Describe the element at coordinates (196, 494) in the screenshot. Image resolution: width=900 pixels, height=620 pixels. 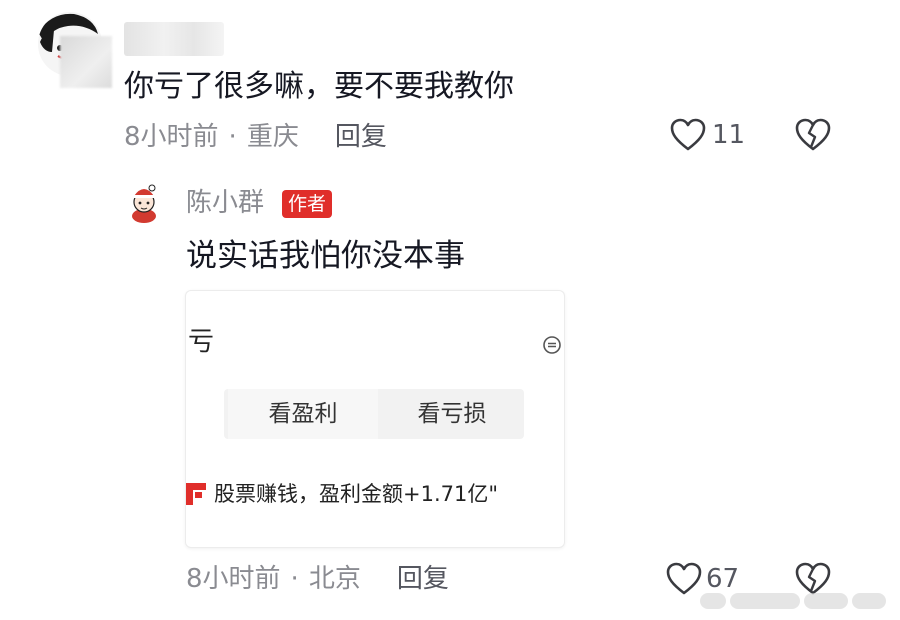
I see `brand-logo-icon` at that location.